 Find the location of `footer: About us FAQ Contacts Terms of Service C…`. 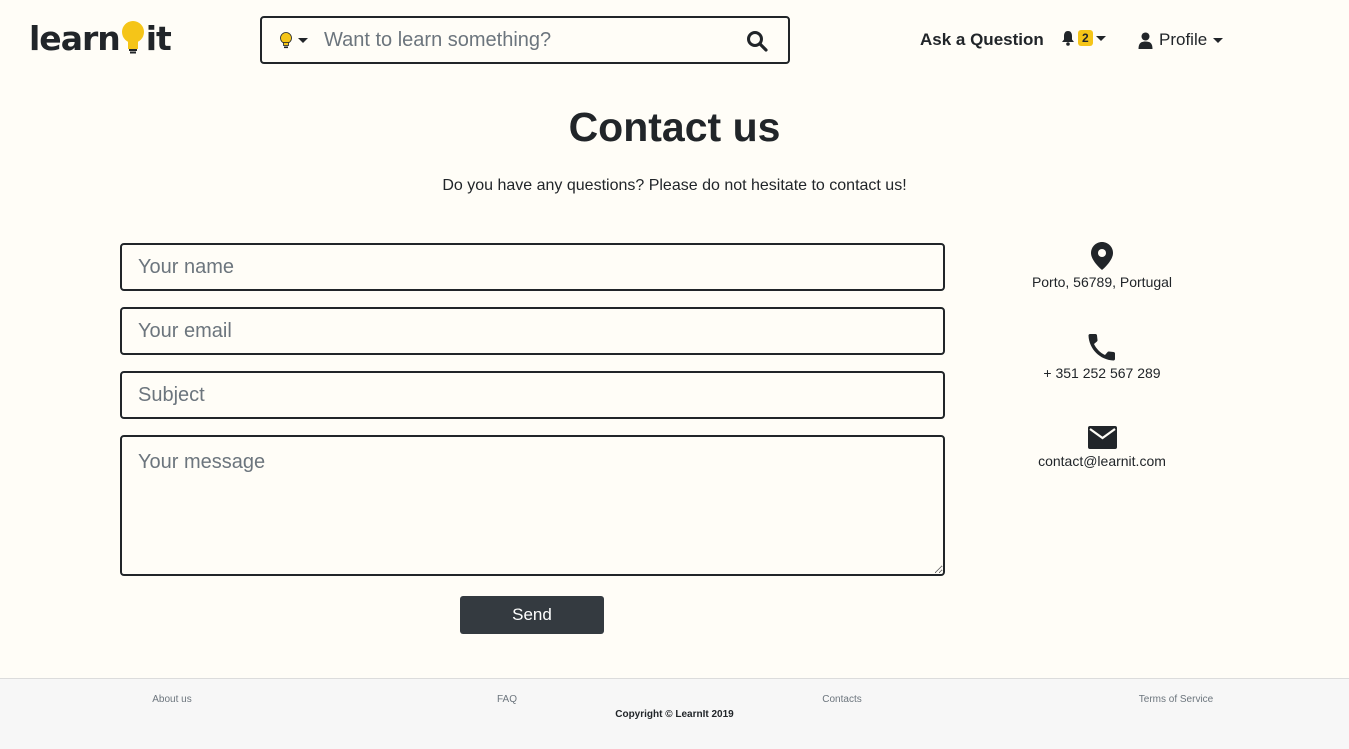

footer: About us FAQ Contacts Terms of Service C… is located at coordinates (674, 713).